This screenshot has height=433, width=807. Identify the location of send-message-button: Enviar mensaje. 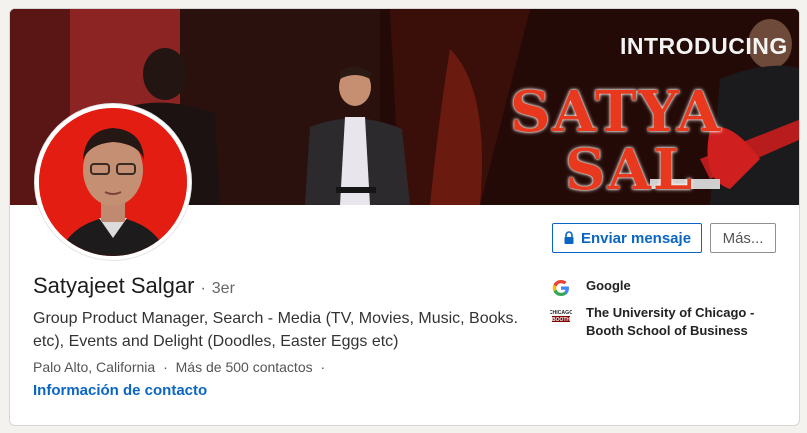
(627, 238).